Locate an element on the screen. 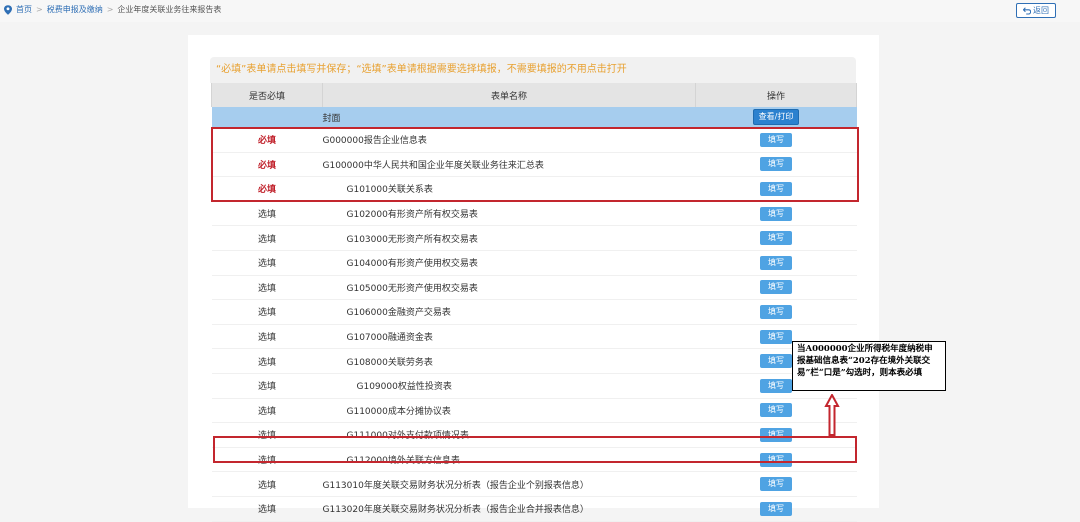  breadcrumb: 首页 > 税费申报及缴纳 > 企业年度关联业务往来报告表 is located at coordinates (112, 9).